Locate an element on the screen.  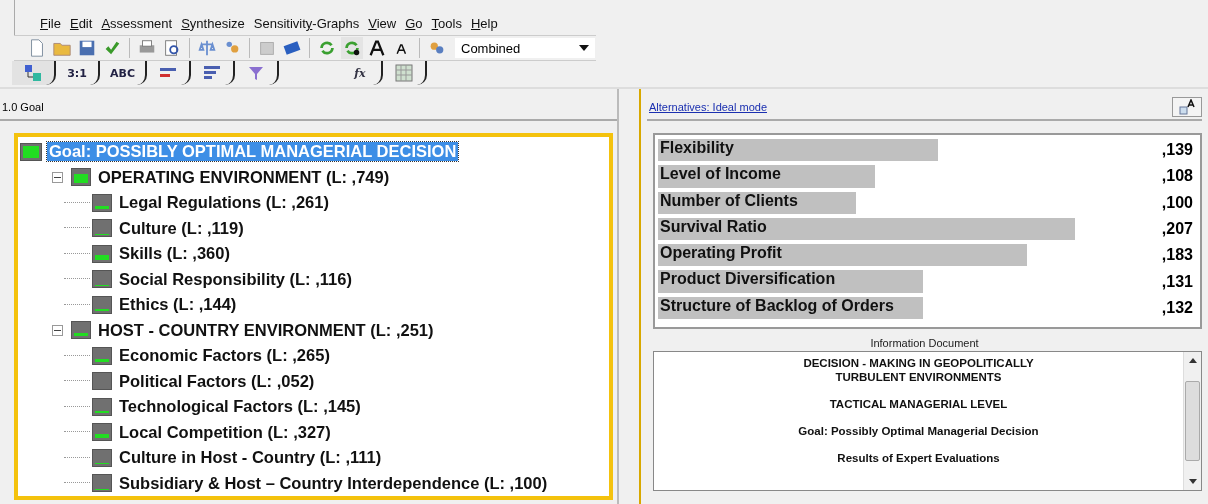
menu-item: Synthesize is located at coordinates (213, 24).